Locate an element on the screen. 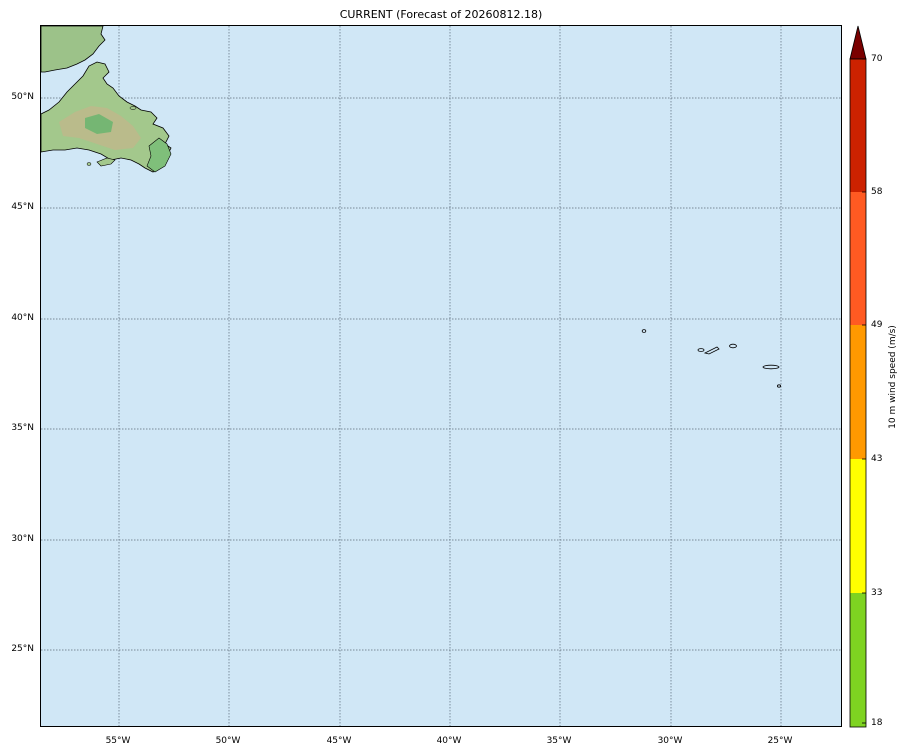  lon-label-30w: 30°W is located at coordinates (670, 741).